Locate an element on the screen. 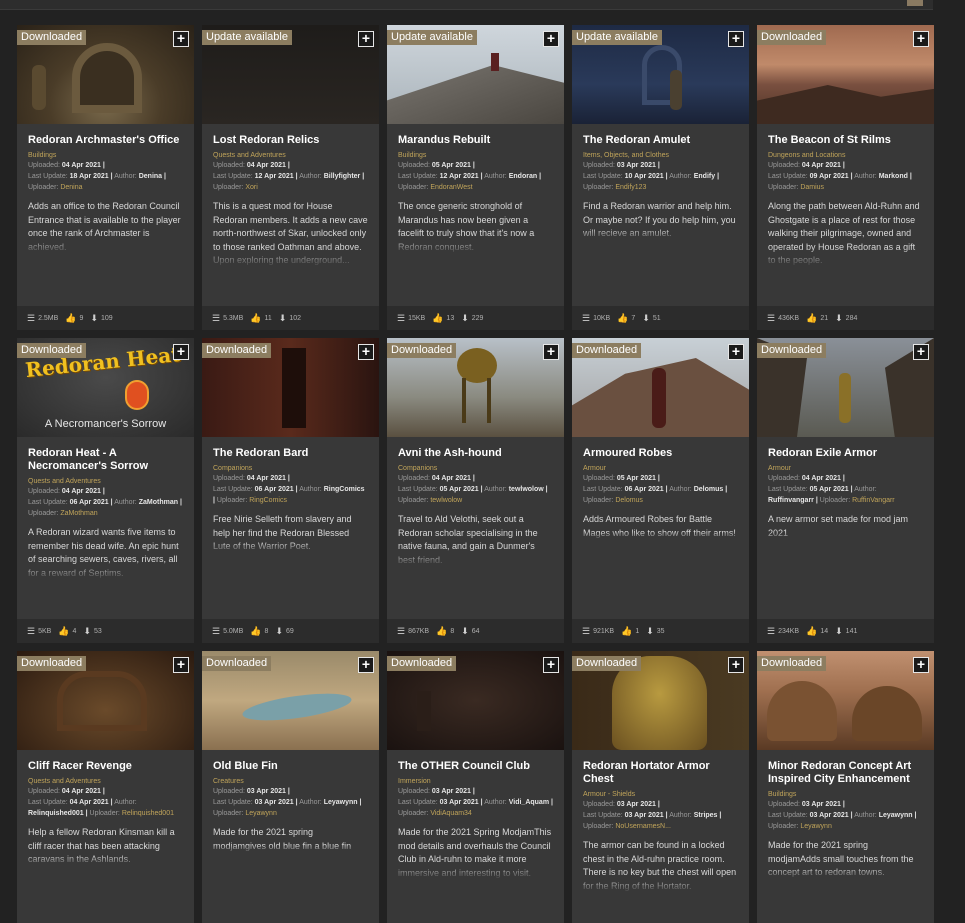  mod-title: Avni the Ash-hound is located at coordinates (475, 453).